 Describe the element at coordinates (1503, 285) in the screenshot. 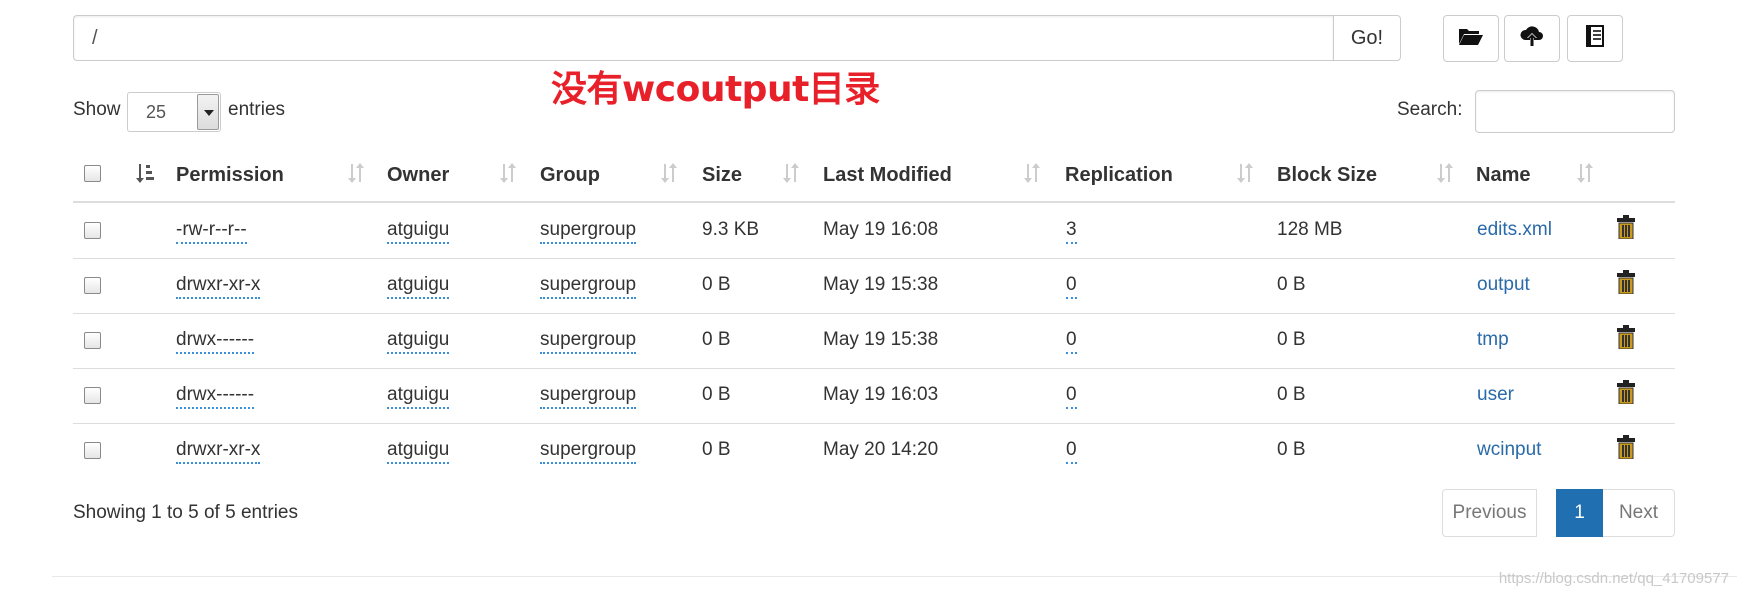

I see `cell-name-link: output` at that location.